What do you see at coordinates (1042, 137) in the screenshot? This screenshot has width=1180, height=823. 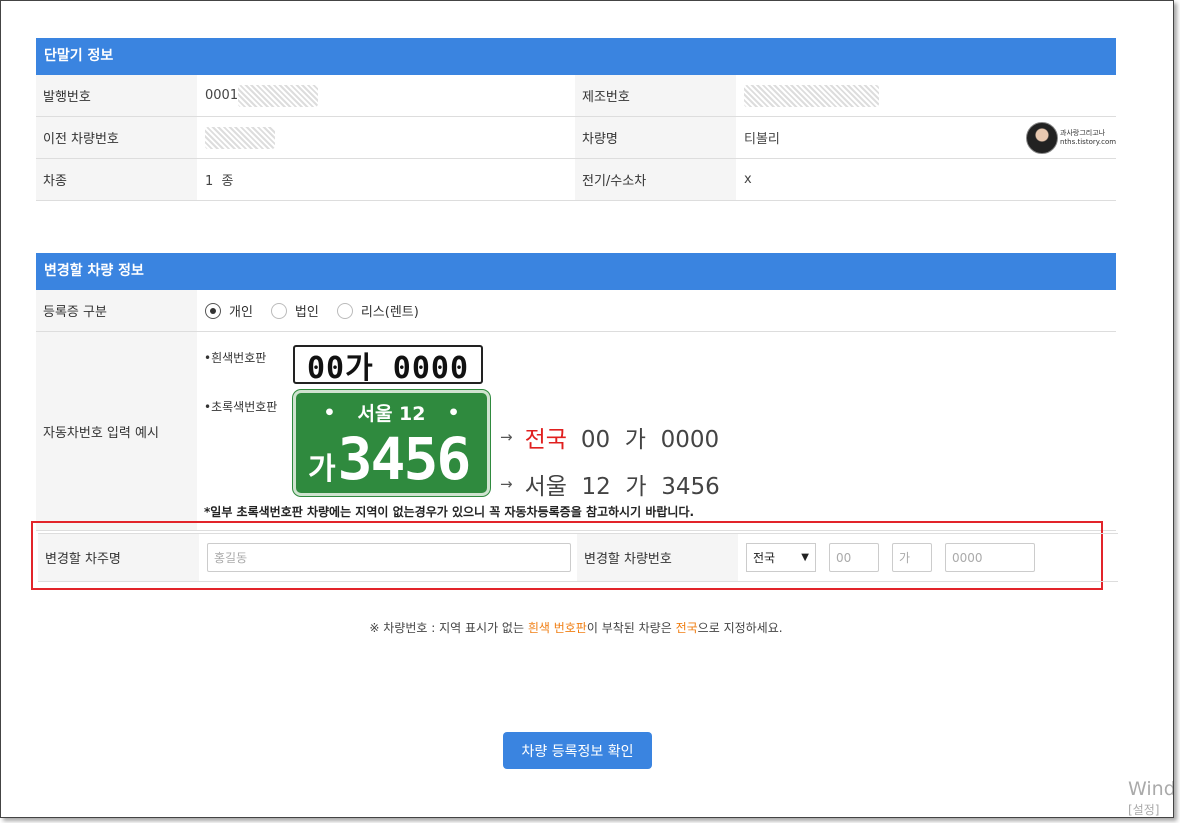 I see `avatar` at bounding box center [1042, 137].